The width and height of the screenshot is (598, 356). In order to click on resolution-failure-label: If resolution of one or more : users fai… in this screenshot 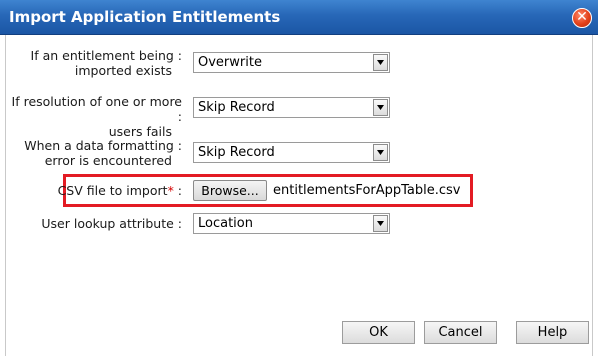, I will do `click(96, 116)`.